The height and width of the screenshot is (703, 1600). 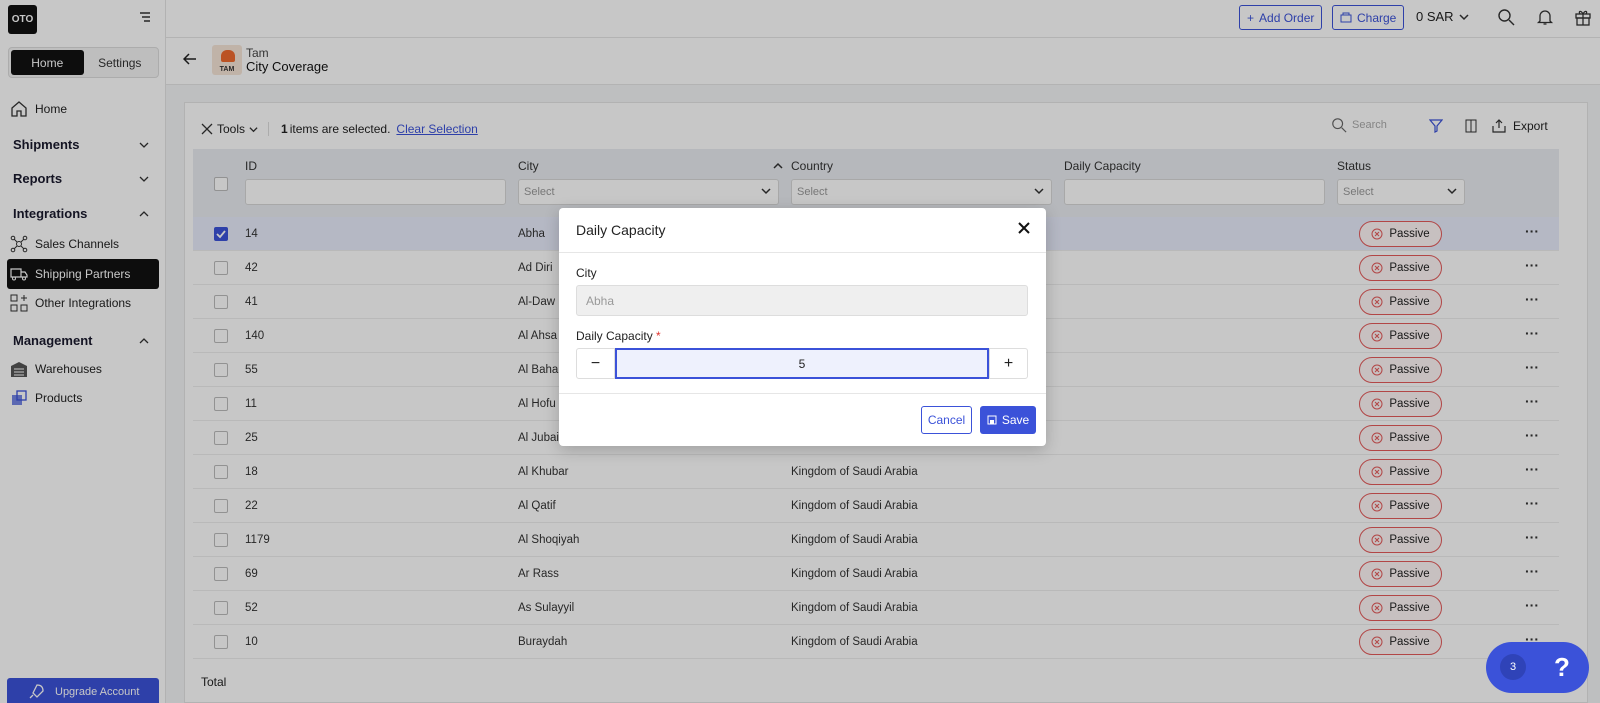 I want to click on help-count-badge: 3, so click(x=1513, y=667).